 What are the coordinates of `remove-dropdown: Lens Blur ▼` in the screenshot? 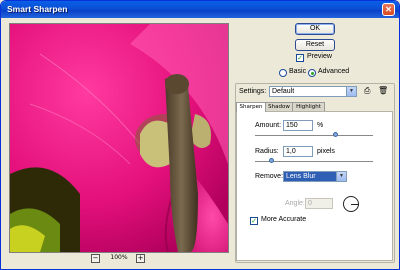 It's located at (315, 176).